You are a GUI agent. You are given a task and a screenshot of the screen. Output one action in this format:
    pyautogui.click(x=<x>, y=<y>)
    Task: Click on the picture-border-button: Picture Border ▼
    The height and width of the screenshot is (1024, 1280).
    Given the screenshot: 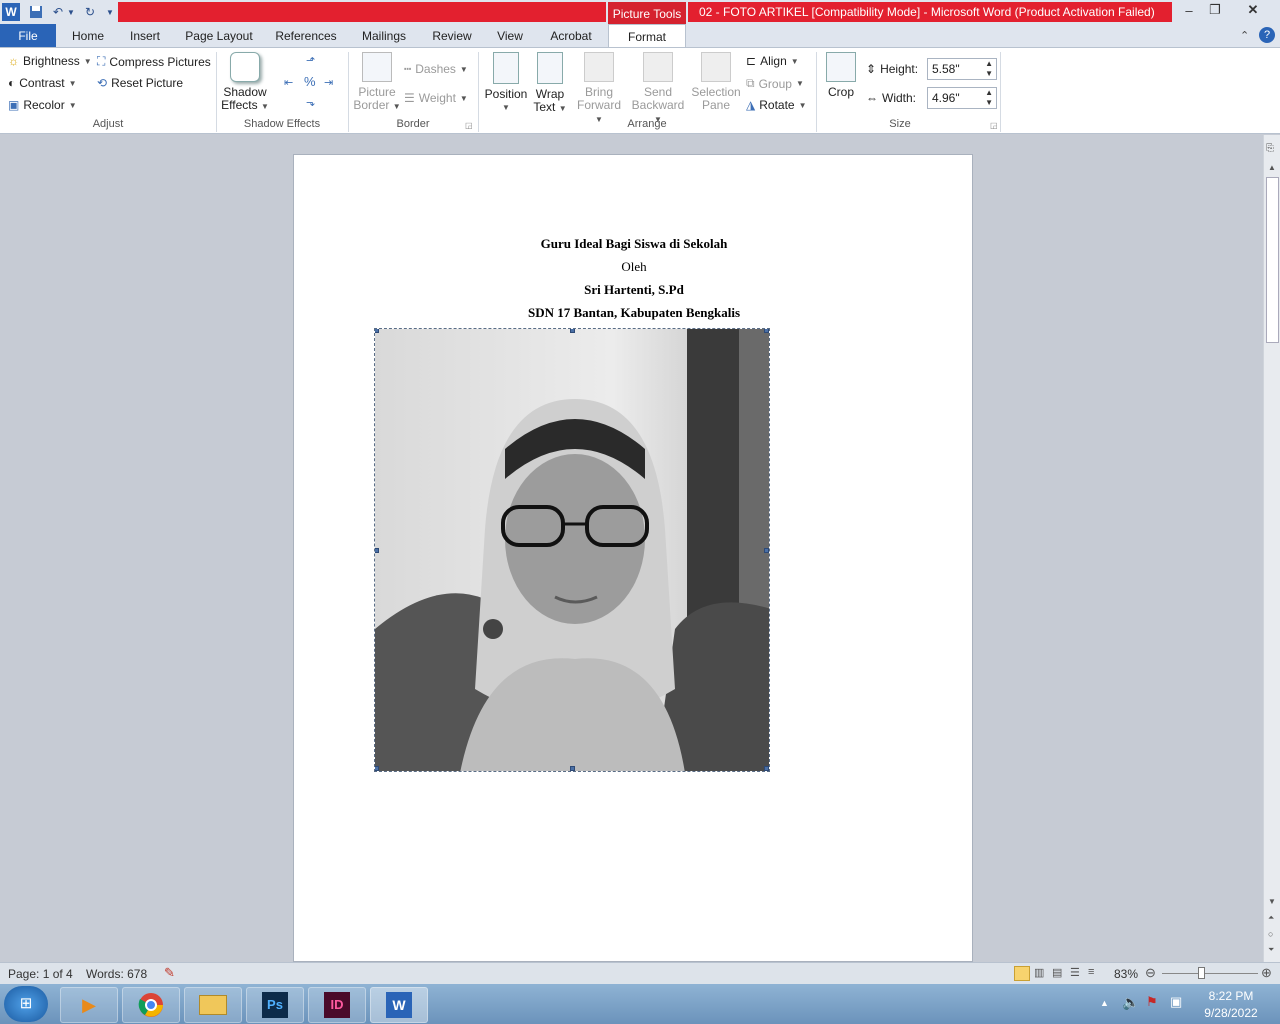 What is the action you would take?
    pyautogui.click(x=377, y=82)
    